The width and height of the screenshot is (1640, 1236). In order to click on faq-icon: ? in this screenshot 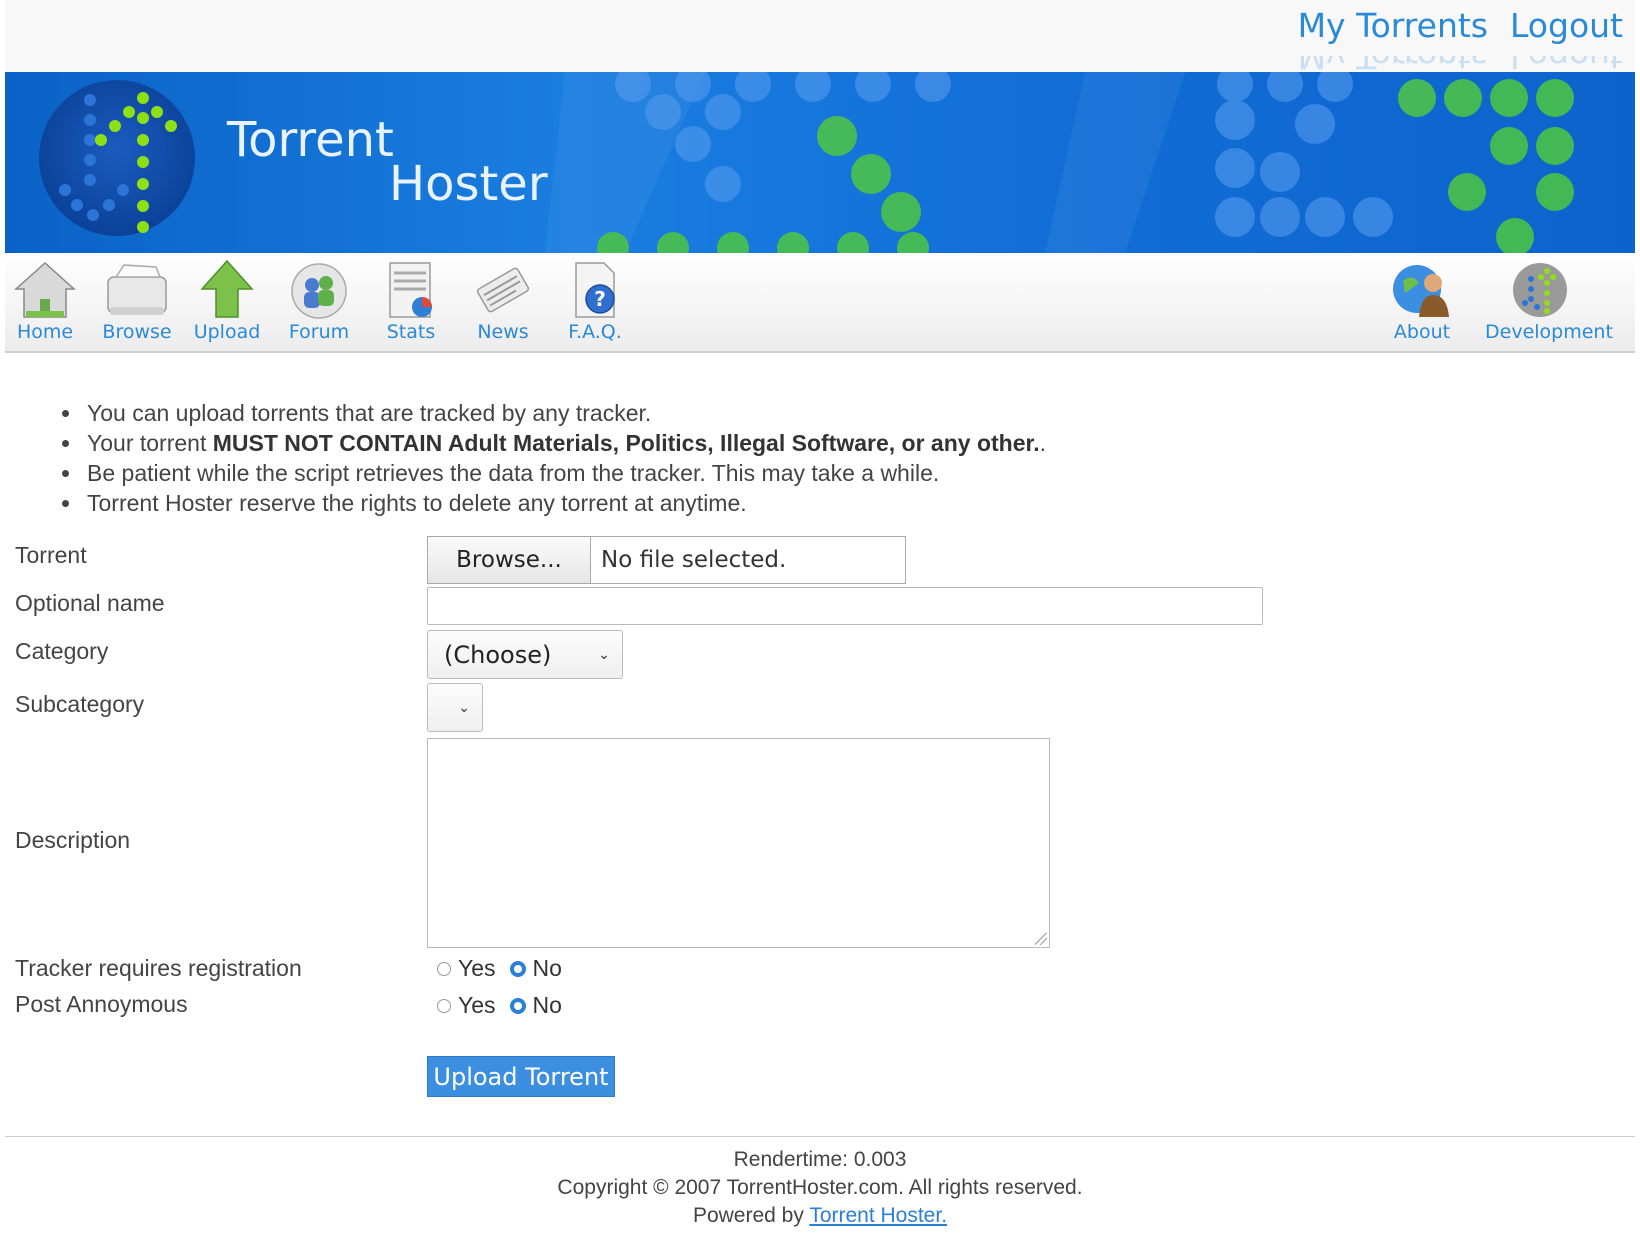, I will do `click(595, 290)`.